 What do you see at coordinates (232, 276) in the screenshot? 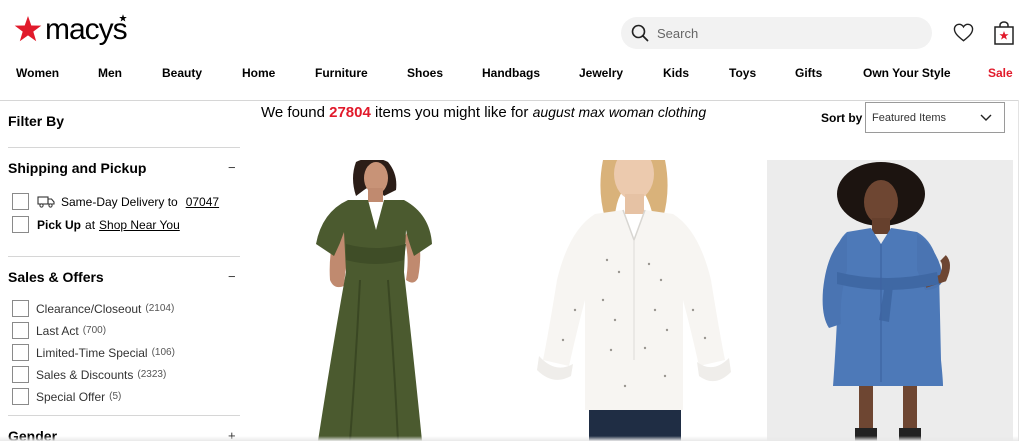
I see `sales-collapse-toggle: −` at bounding box center [232, 276].